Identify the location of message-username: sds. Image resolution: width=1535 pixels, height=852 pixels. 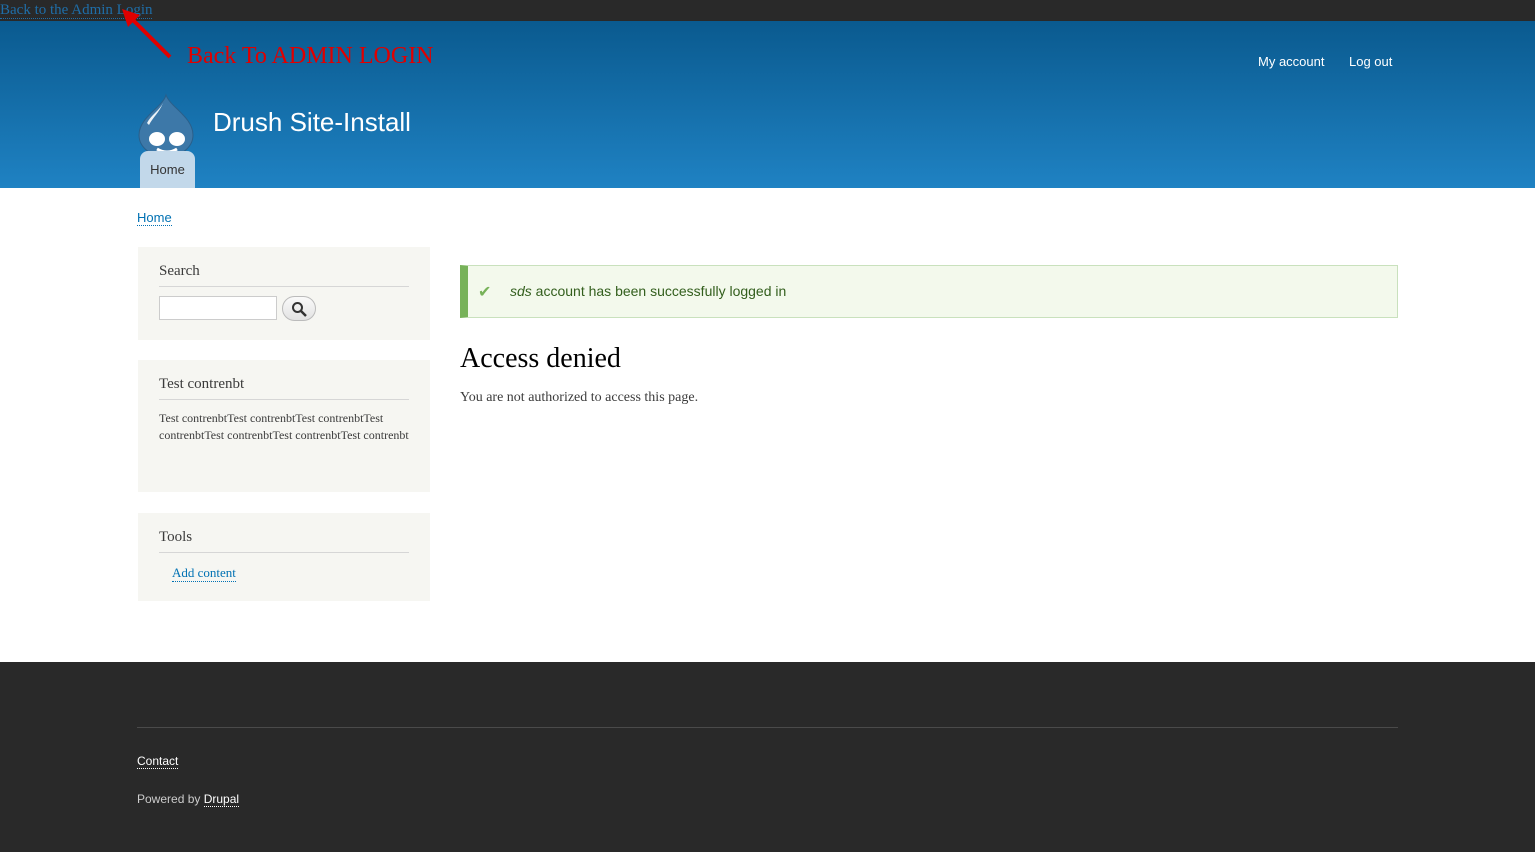
(521, 291).